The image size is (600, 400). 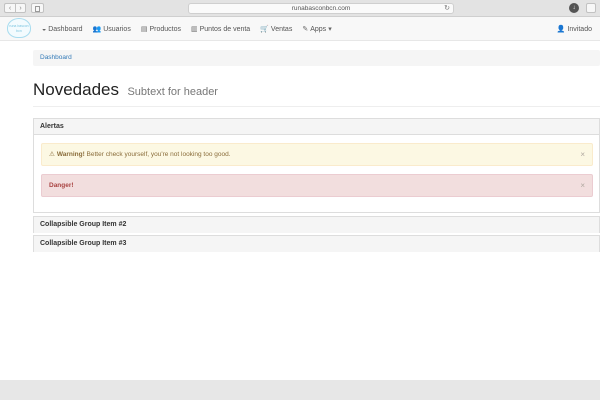 I want to click on user-icon: 👤, so click(x=561, y=29).